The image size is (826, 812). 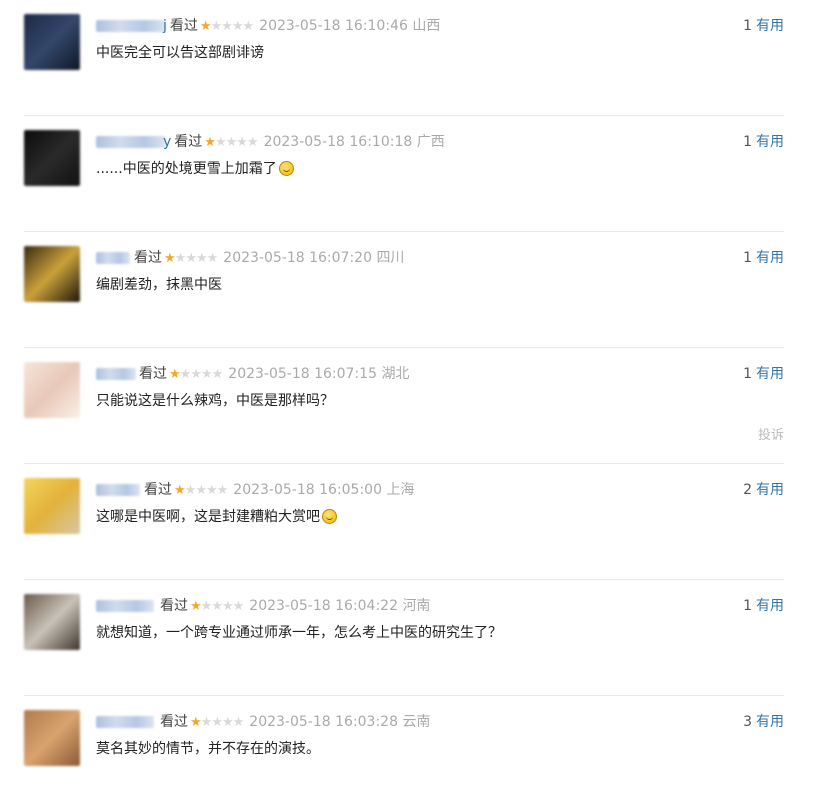 What do you see at coordinates (165, 26) in the screenshot?
I see `username-suffix: j` at bounding box center [165, 26].